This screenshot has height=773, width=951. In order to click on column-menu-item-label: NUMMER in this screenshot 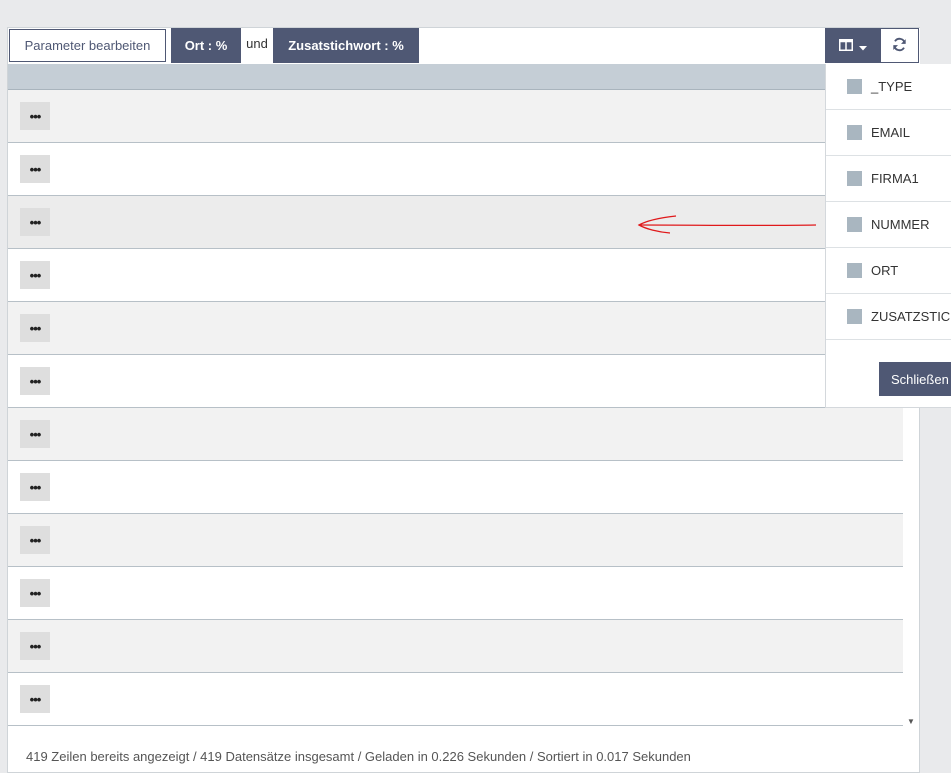, I will do `click(900, 224)`.